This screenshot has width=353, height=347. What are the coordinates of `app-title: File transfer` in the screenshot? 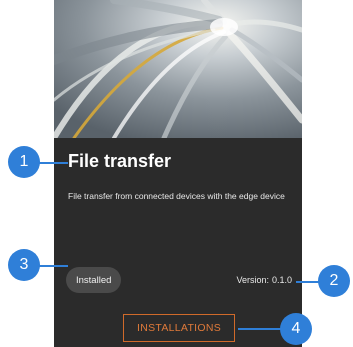 It's located at (120, 161).